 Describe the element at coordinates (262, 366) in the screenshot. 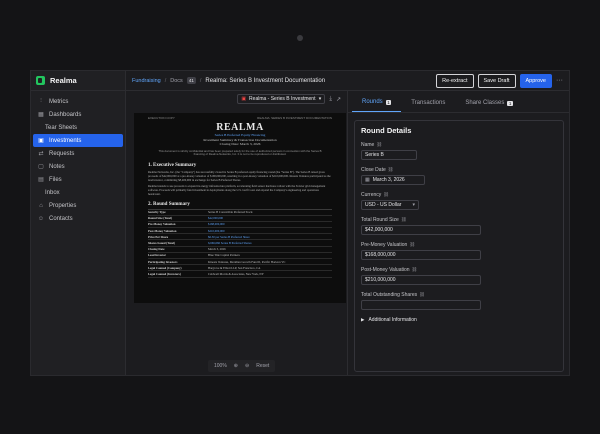

I see `reset-zoom-button: Reset` at that location.